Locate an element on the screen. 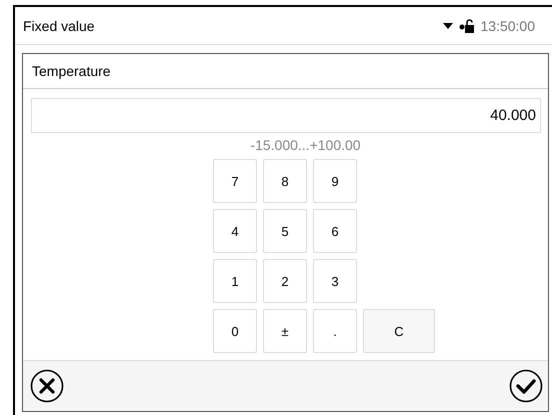 The image size is (552, 415). keypad-key: . is located at coordinates (335, 331).